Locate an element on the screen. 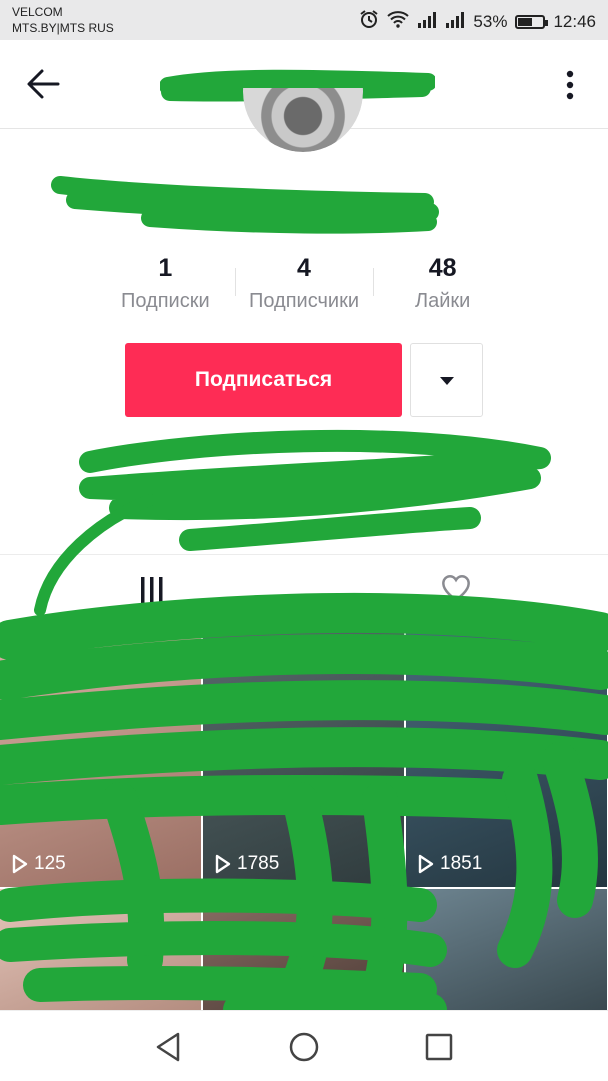 The image size is (608, 1081). stat-value: 1 is located at coordinates (165, 268).